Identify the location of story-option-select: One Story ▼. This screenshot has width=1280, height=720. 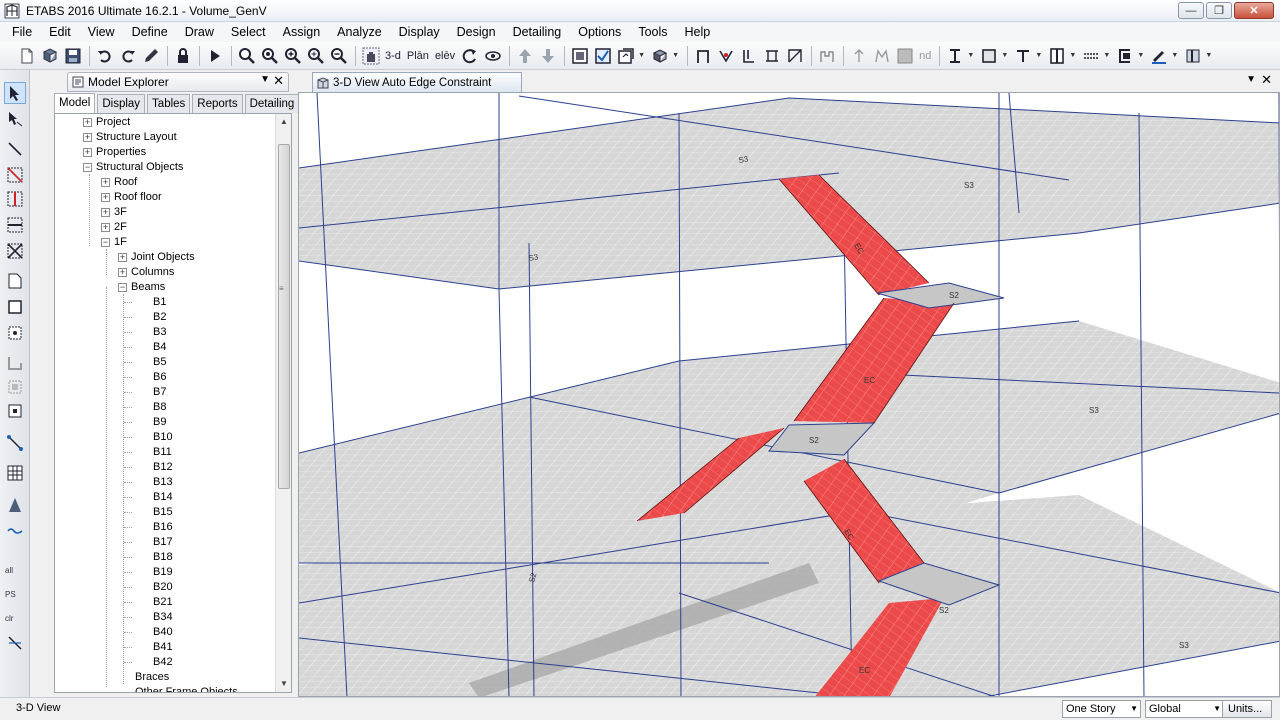
(1101, 709).